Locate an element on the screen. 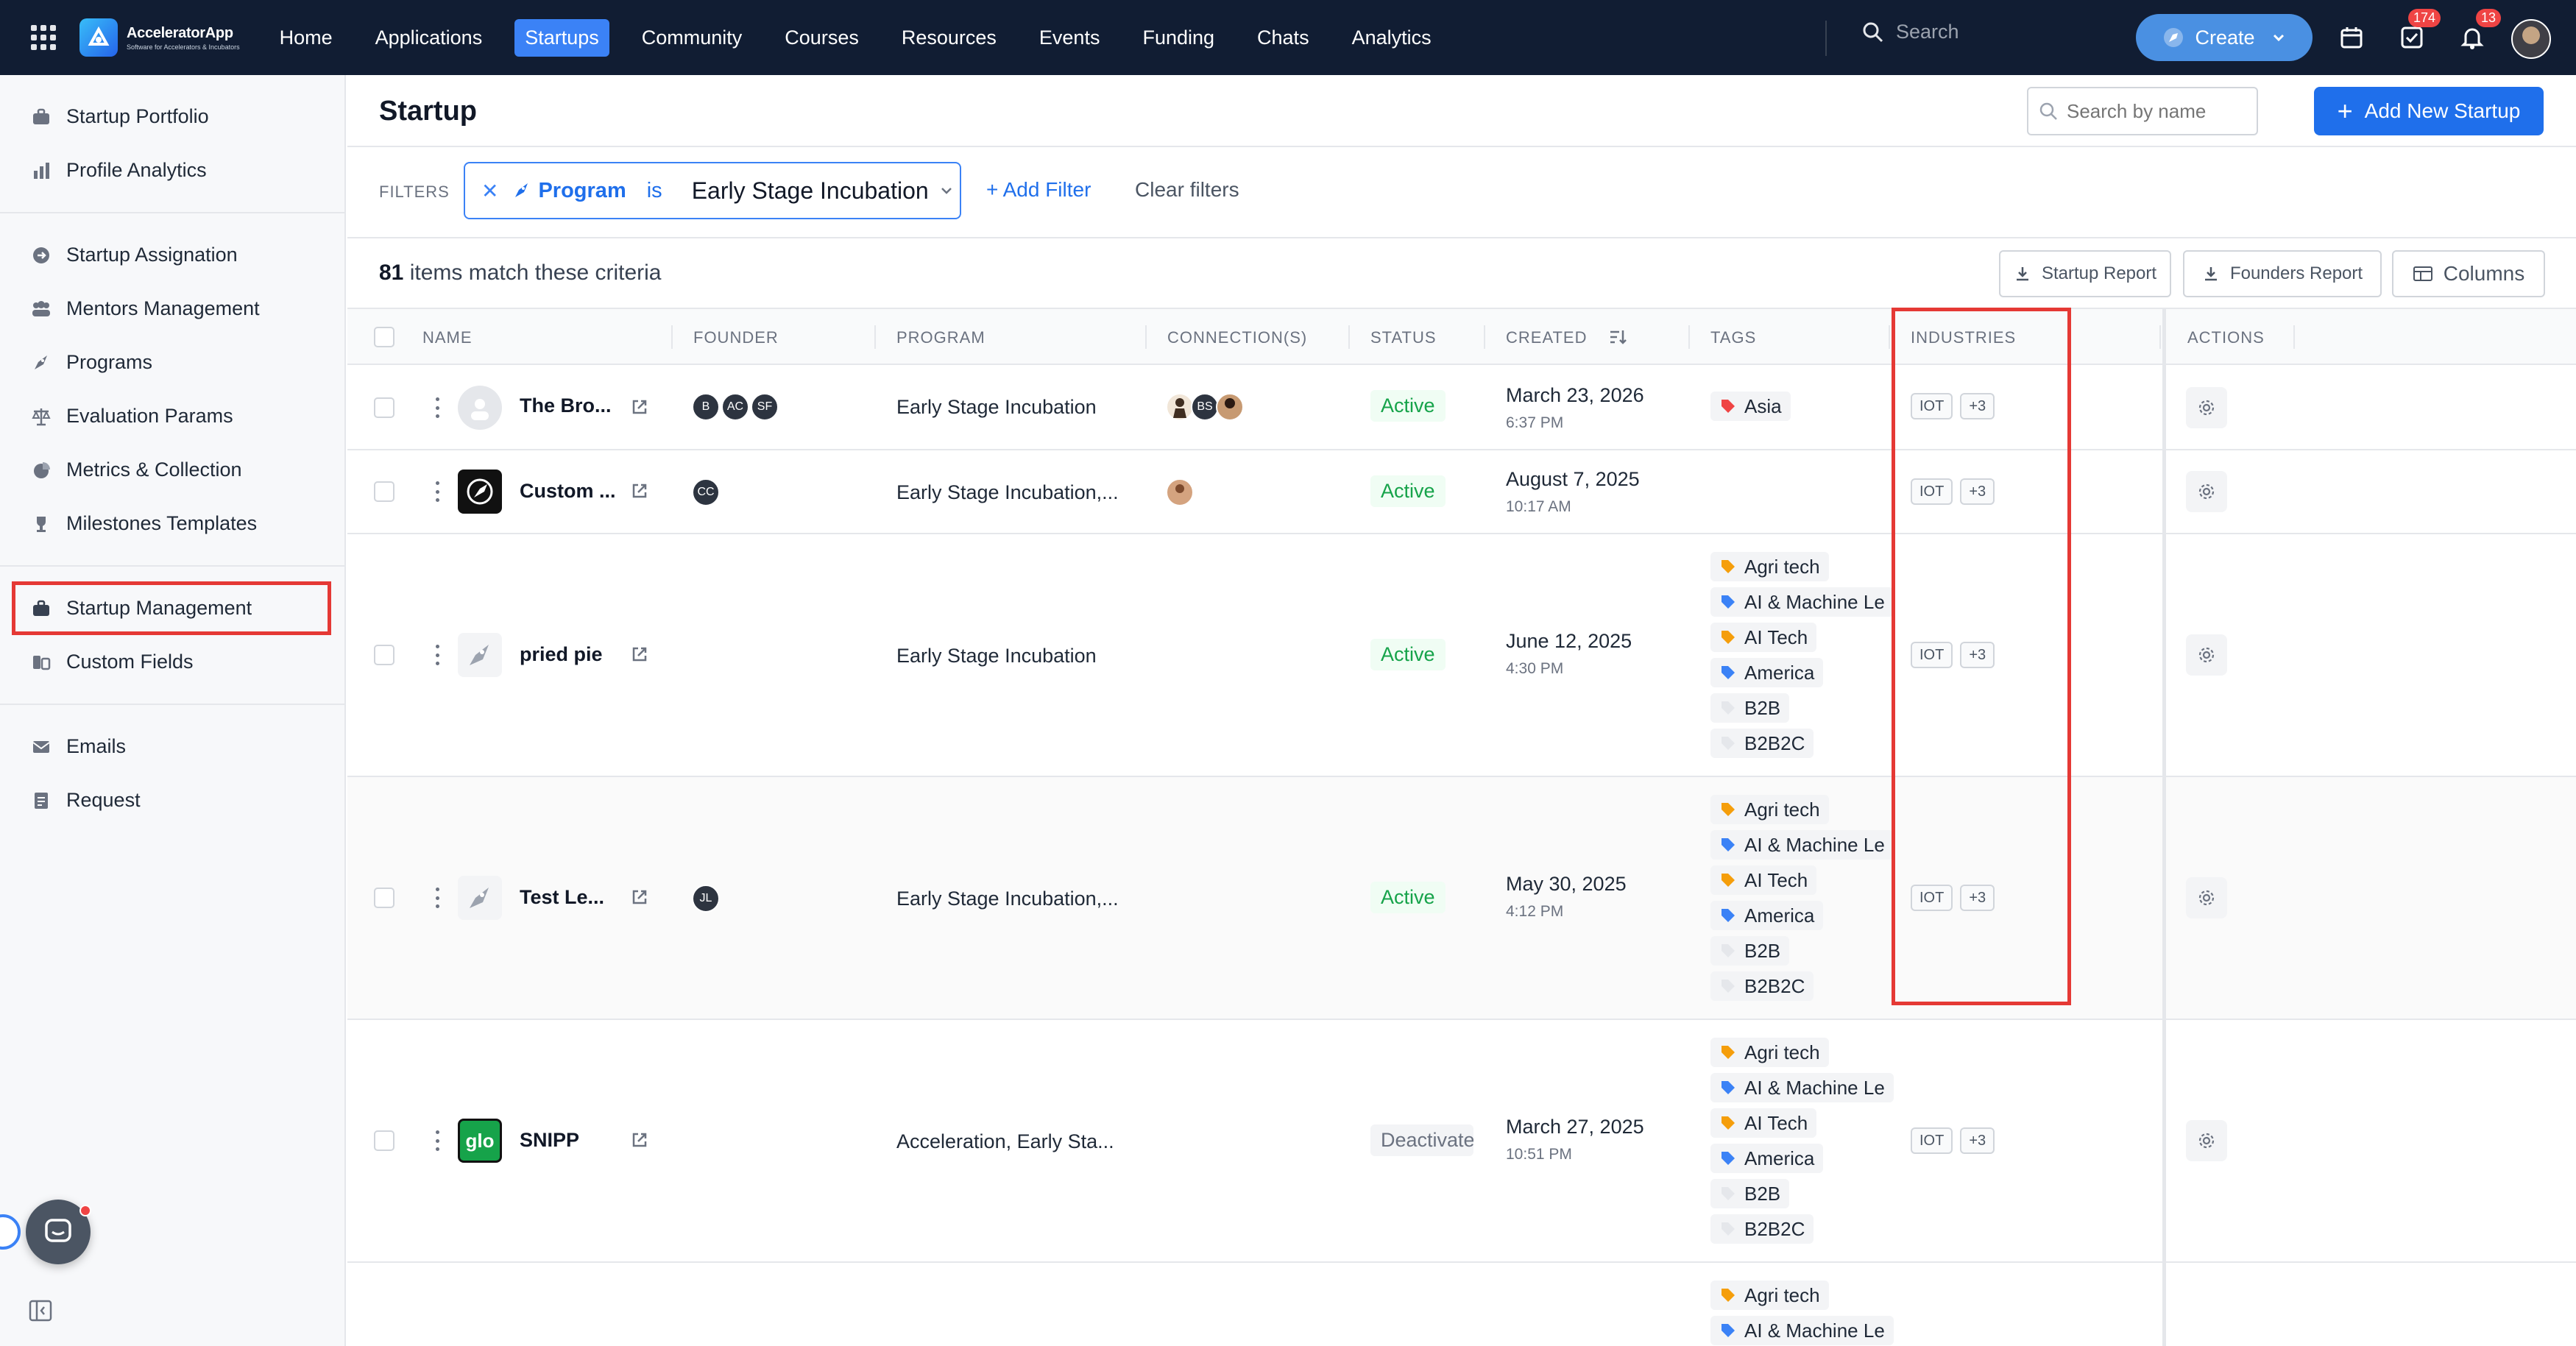 The width and height of the screenshot is (2576, 1346). sidebar-item-startup-management: Startup Management is located at coordinates (171, 608).